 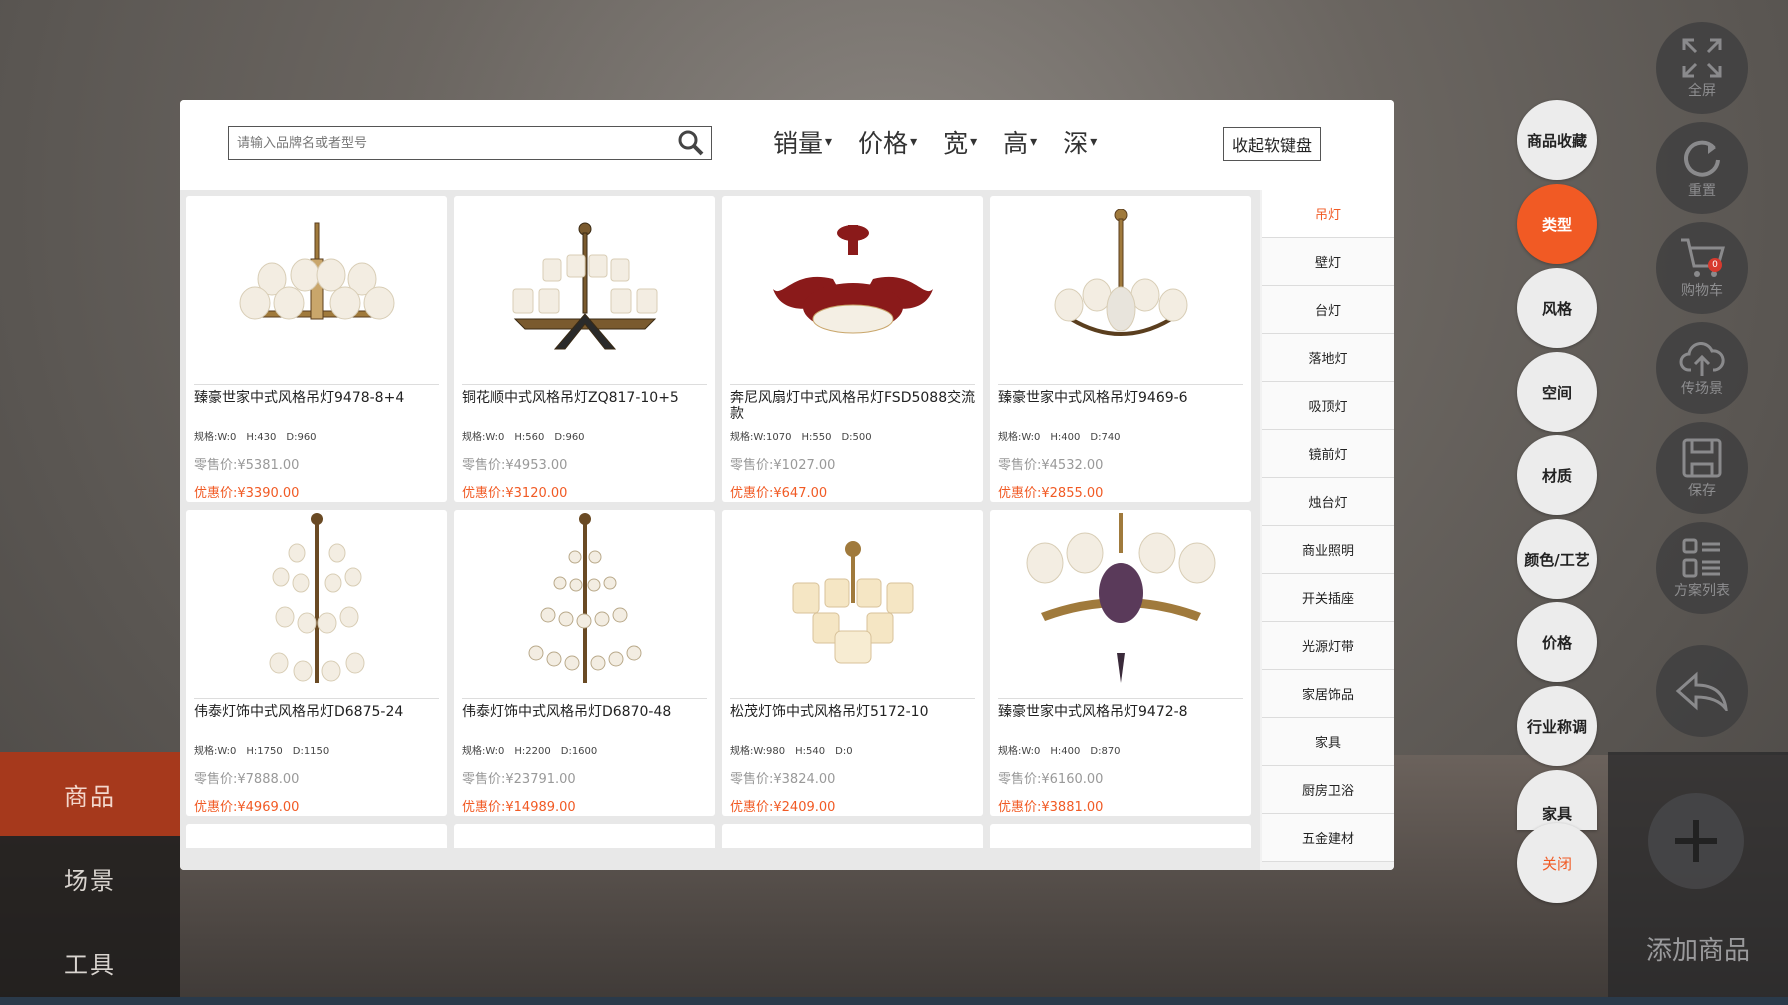 I want to click on category-wall-lamp: 壁灯, so click(x=1328, y=262).